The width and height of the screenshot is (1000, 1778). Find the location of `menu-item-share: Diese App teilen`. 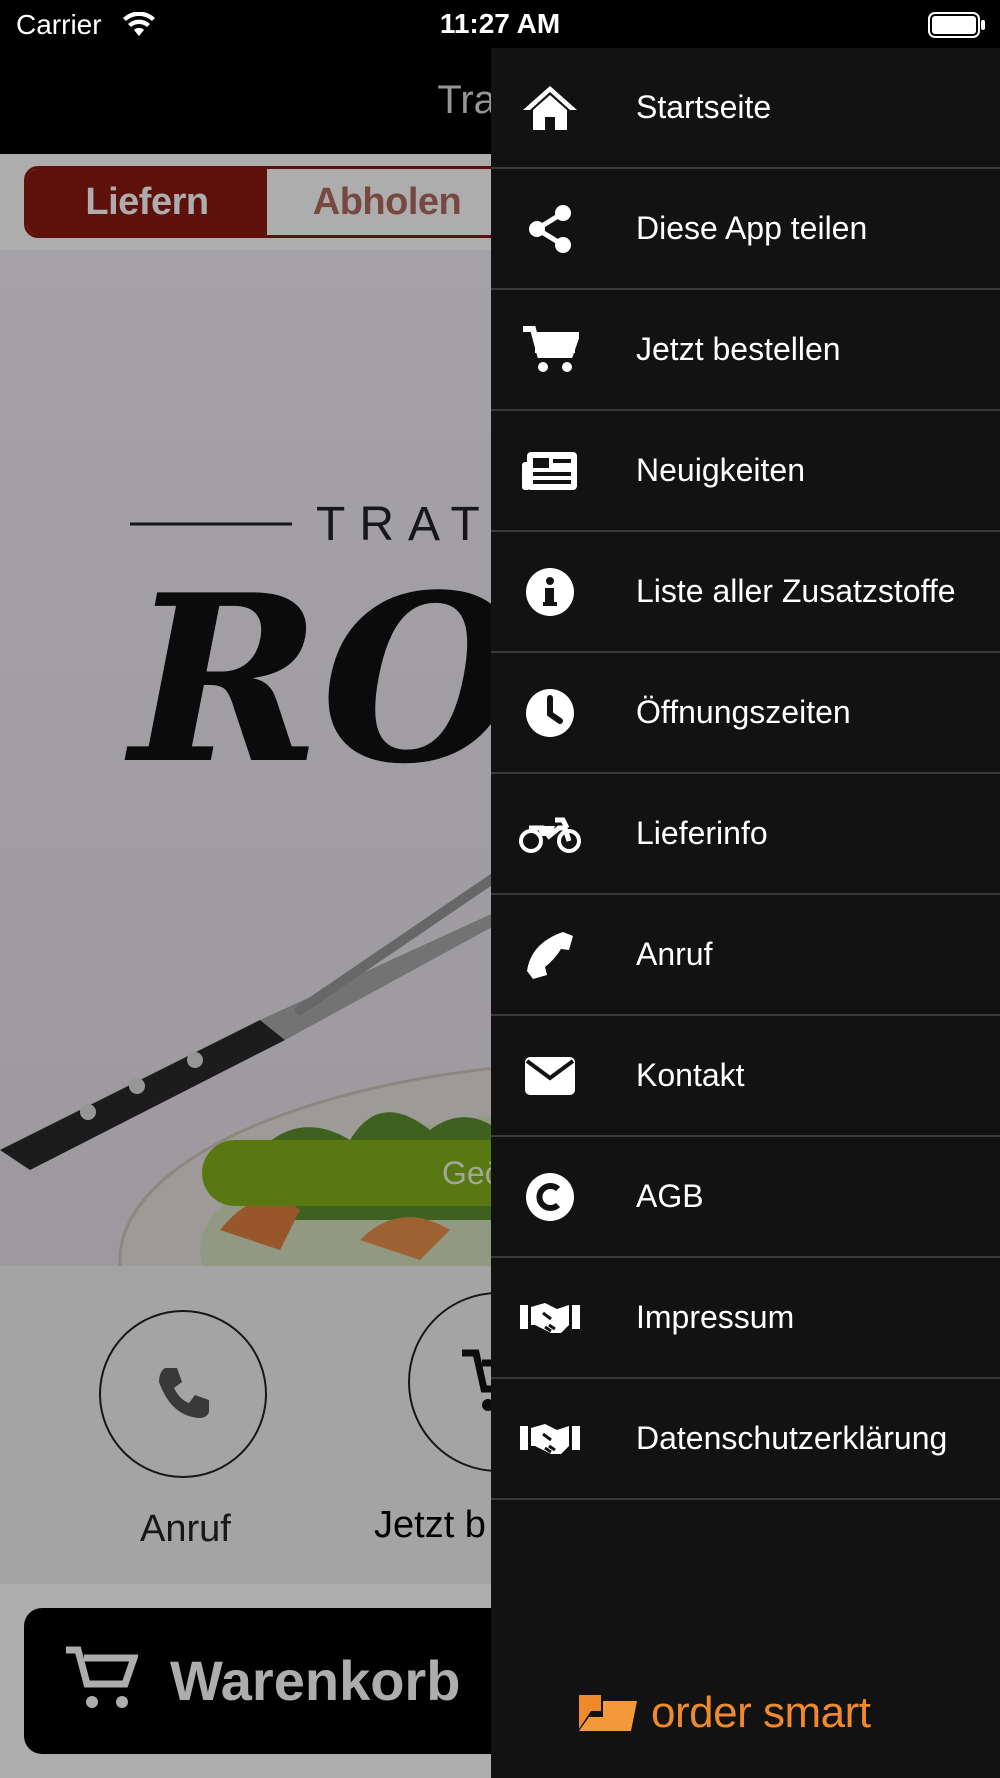

menu-item-share: Diese App teilen is located at coordinates (745, 229).